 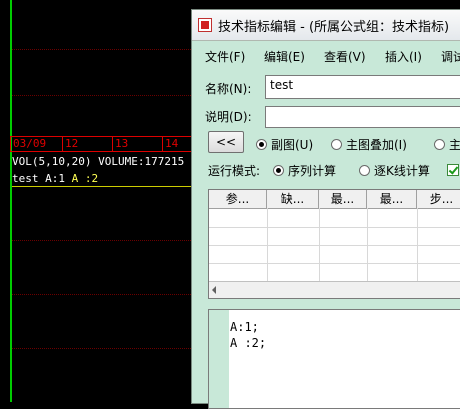 What do you see at coordinates (336, 144) in the screenshot?
I see `radio-main-overlay` at bounding box center [336, 144].